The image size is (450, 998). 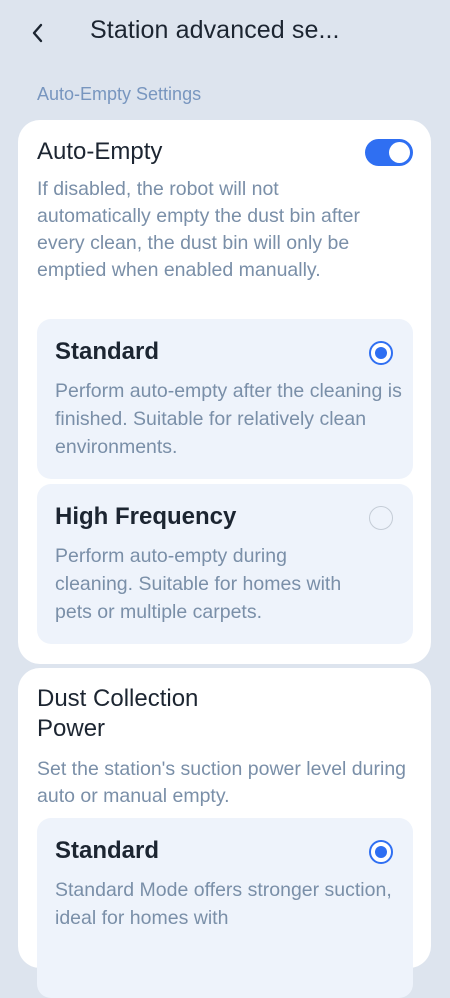 I want to click on dust-power-title-line2: Power, so click(x=71, y=728).